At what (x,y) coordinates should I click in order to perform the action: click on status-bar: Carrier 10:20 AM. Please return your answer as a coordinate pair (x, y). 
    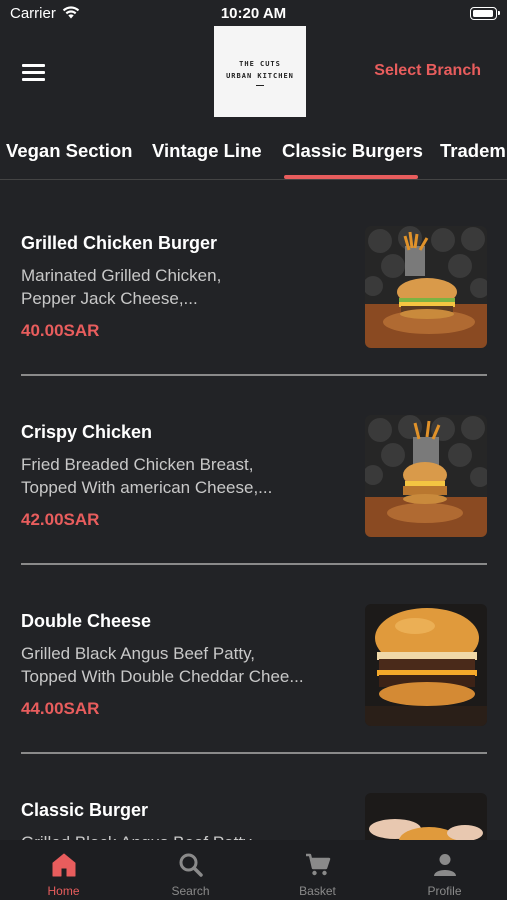
    Looking at the image, I should click on (253, 14).